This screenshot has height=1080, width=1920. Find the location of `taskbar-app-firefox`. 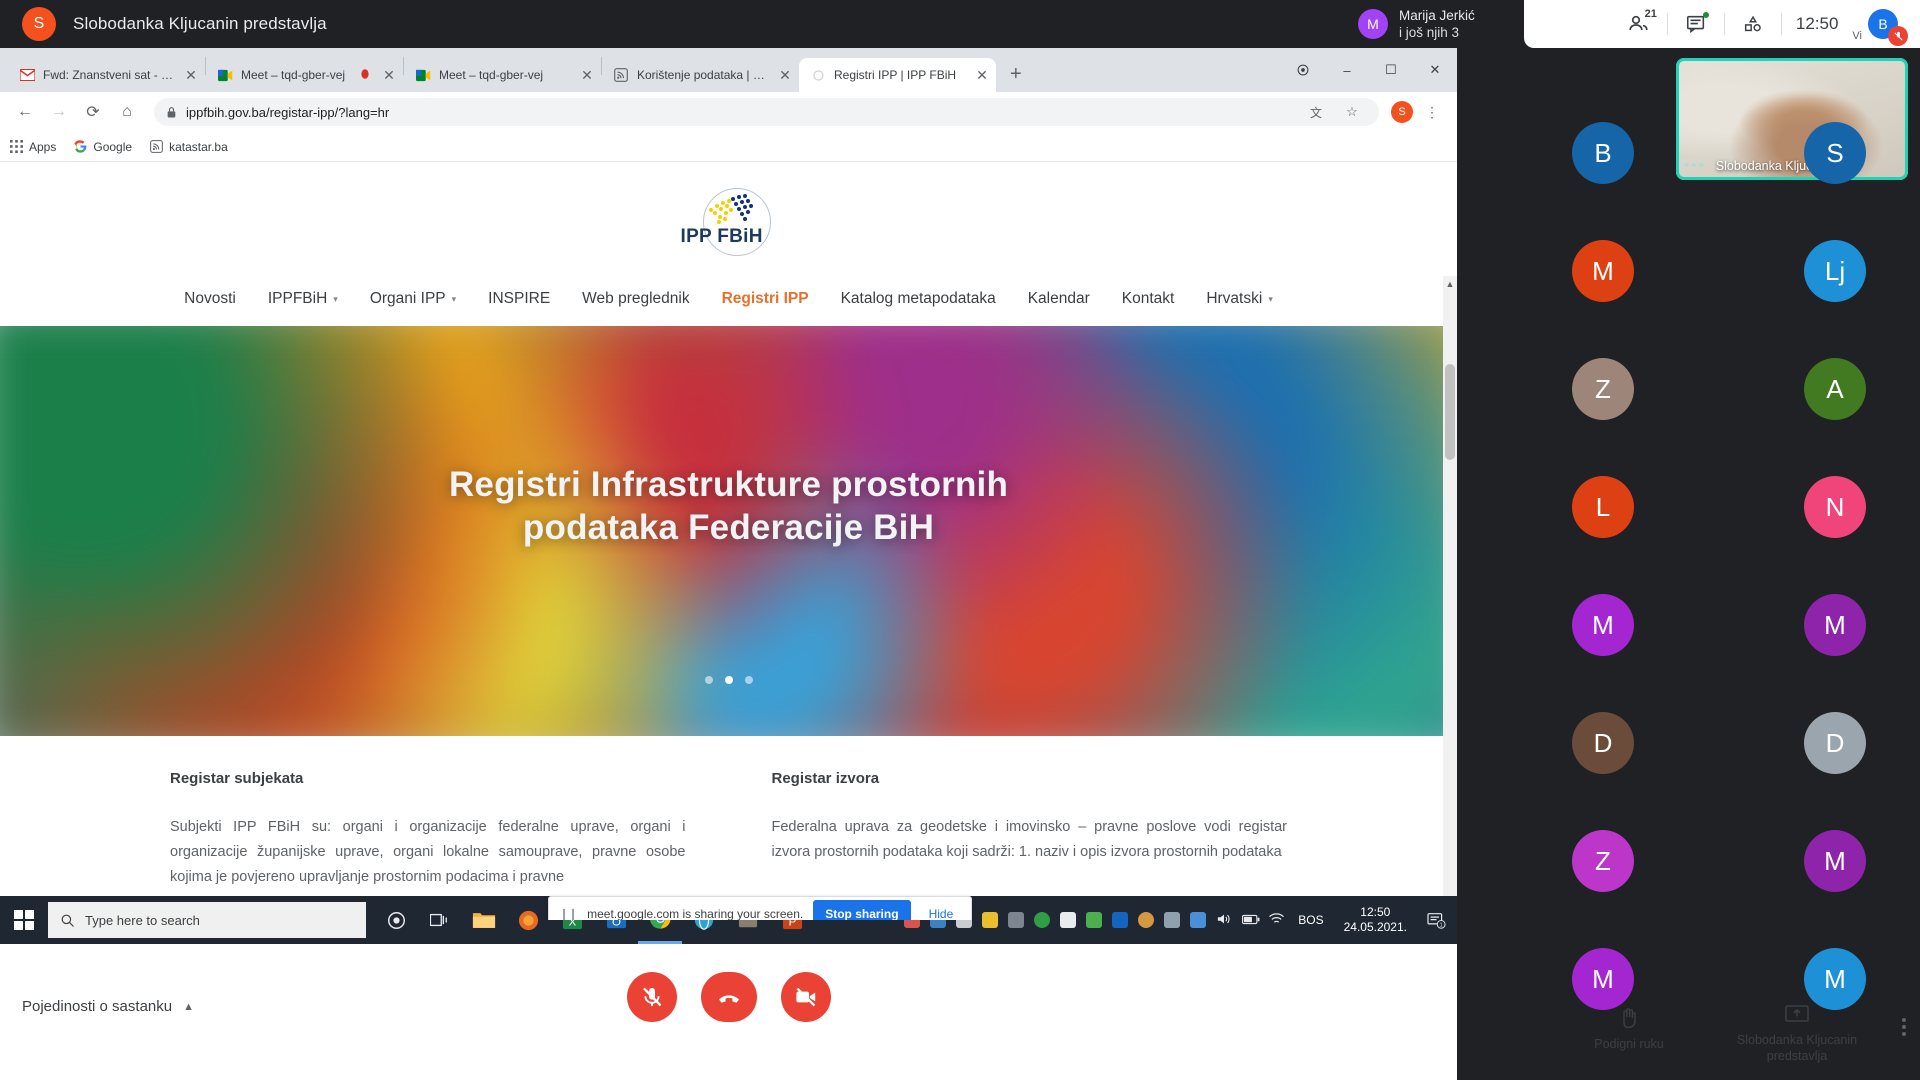

taskbar-app-firefox is located at coordinates (528, 920).